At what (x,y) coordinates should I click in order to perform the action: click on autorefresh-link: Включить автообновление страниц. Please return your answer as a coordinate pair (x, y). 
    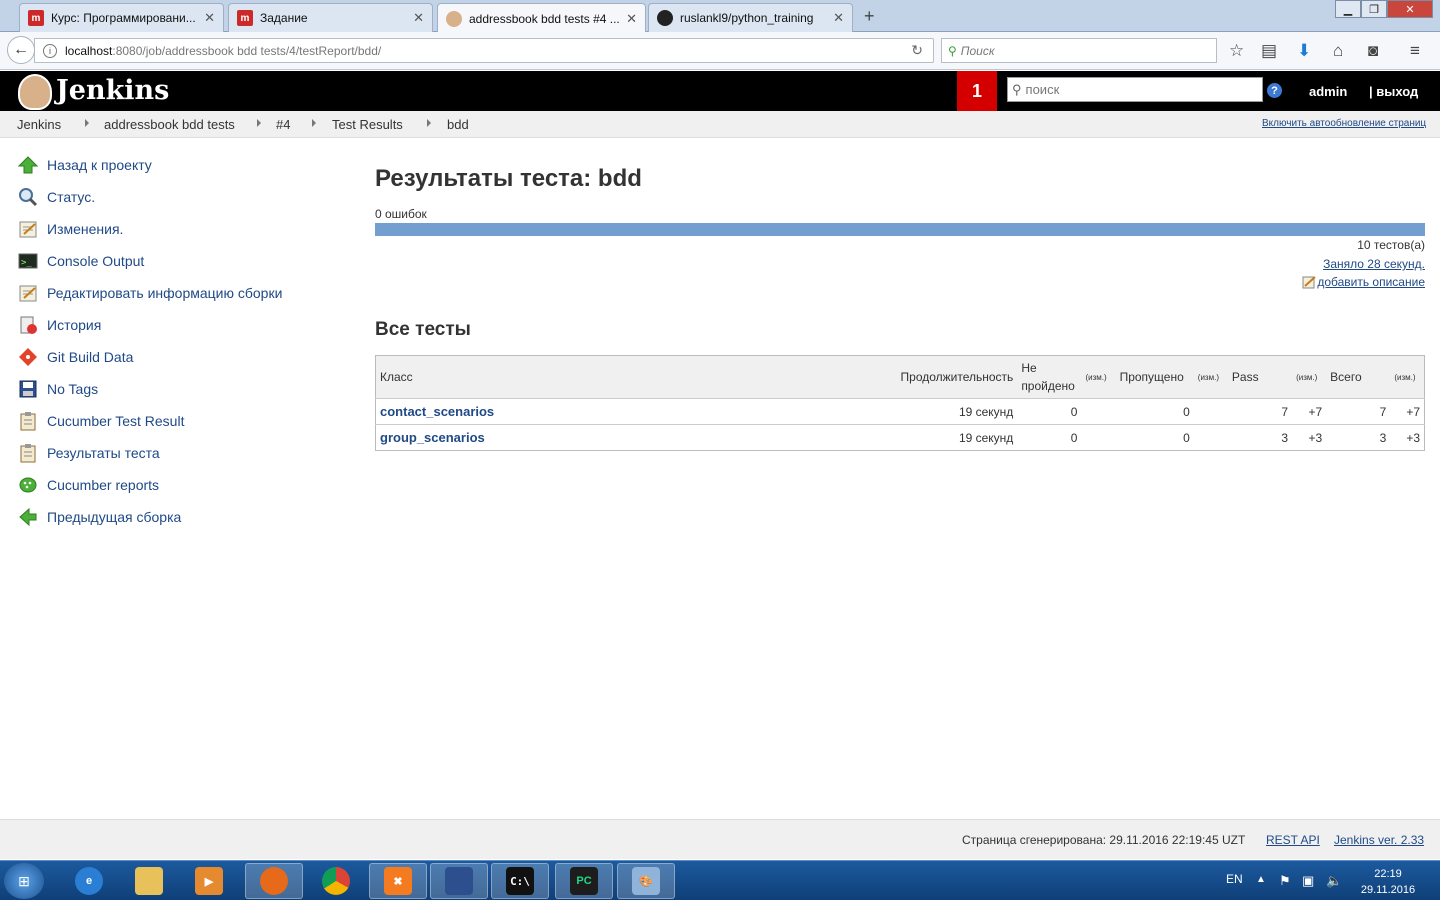
    Looking at the image, I should click on (1344, 123).